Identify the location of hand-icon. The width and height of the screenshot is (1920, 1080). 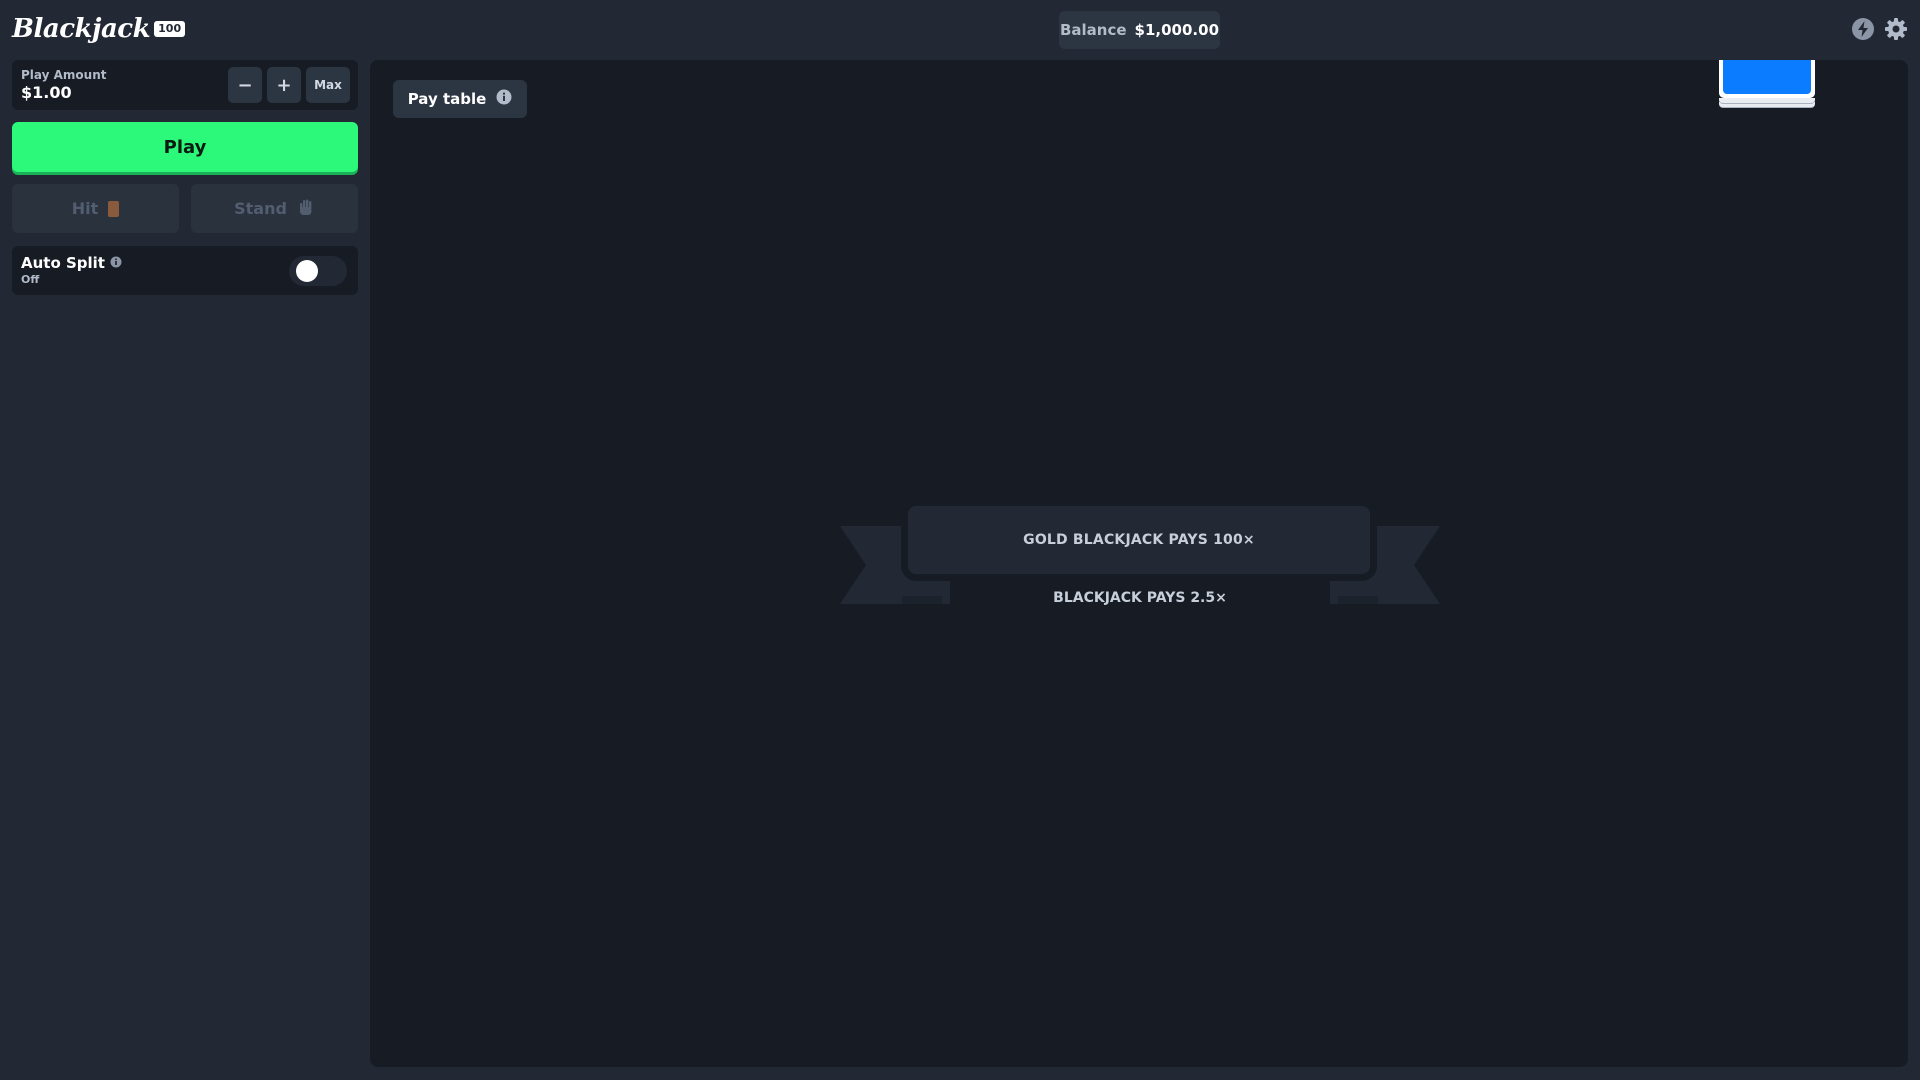
(306, 209).